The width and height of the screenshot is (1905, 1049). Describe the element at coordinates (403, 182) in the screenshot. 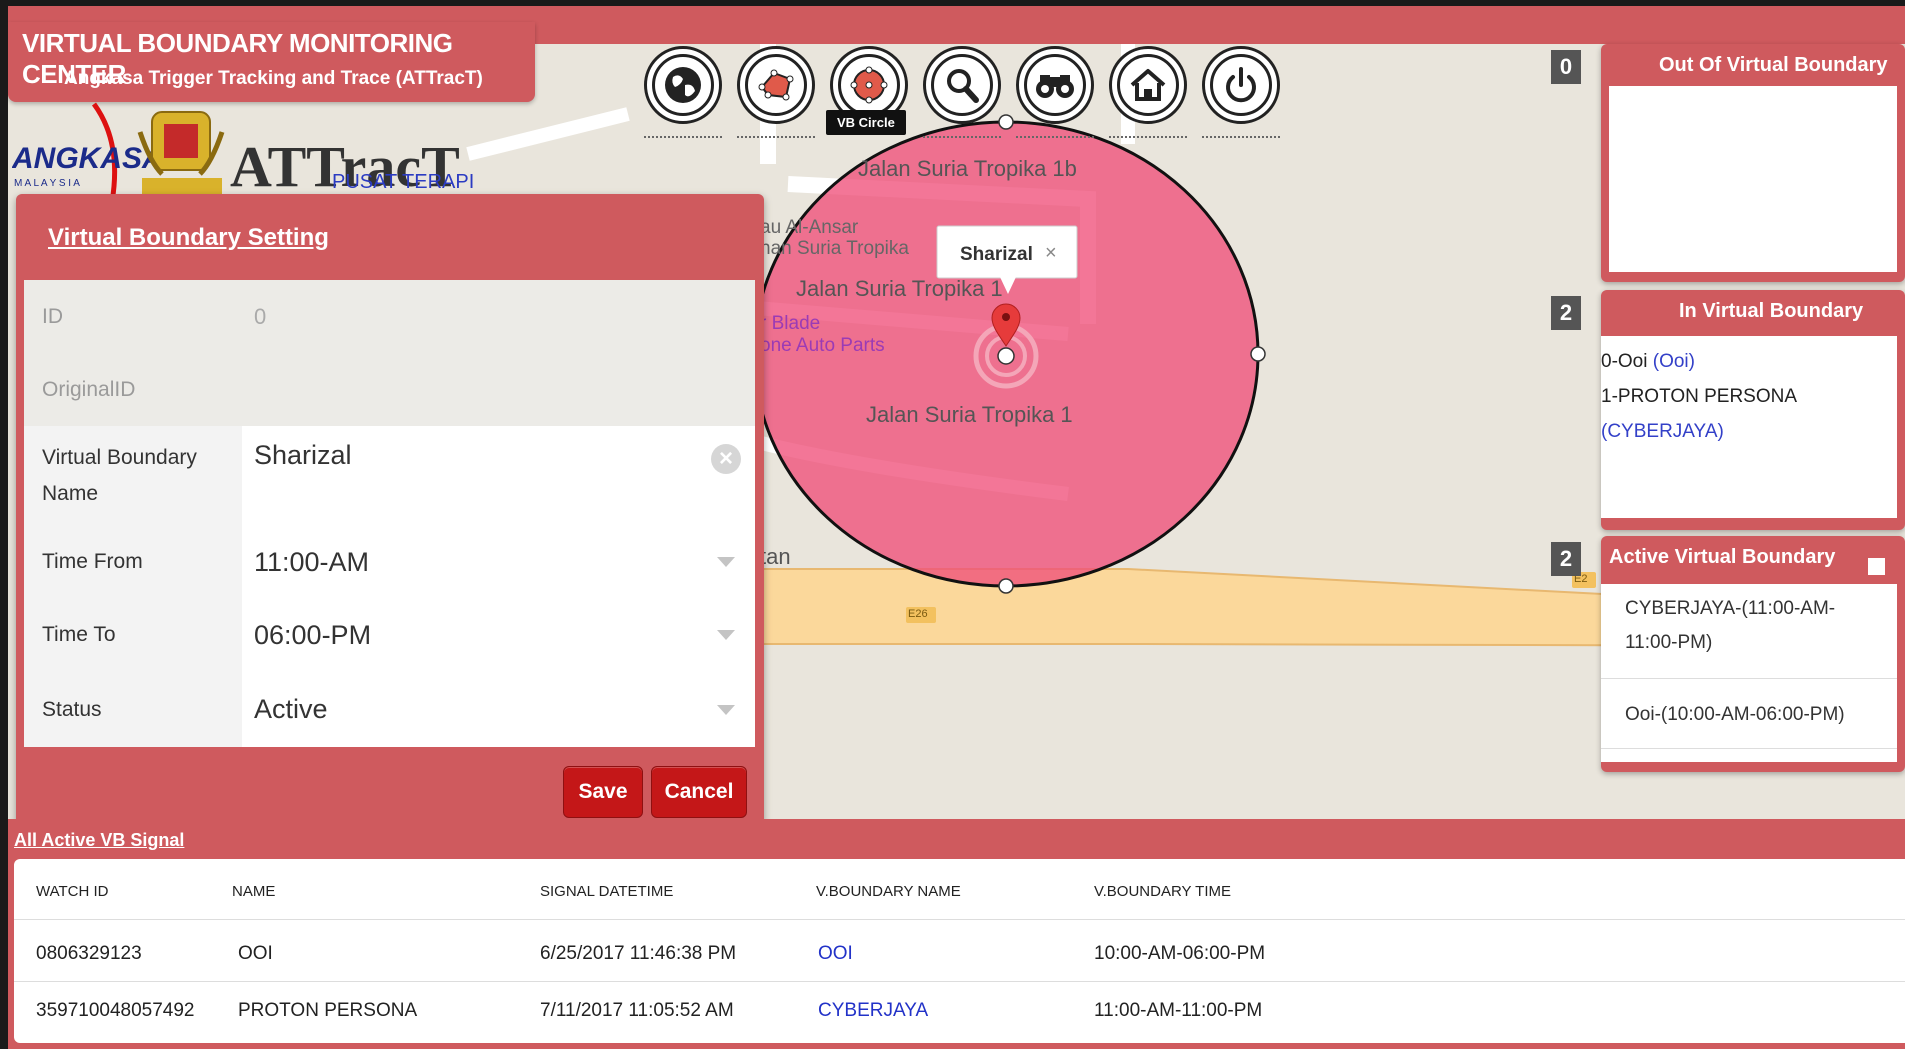

I see `pusat-label: PUSAT TERAPI` at that location.